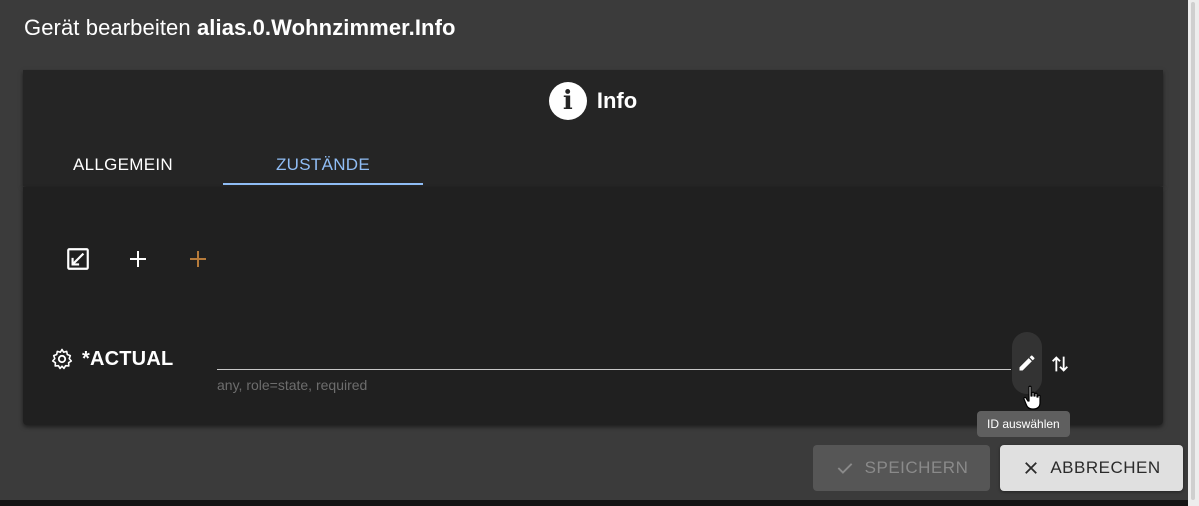  What do you see at coordinates (916, 467) in the screenshot?
I see `save-button-label: SPEICHERN` at bounding box center [916, 467].